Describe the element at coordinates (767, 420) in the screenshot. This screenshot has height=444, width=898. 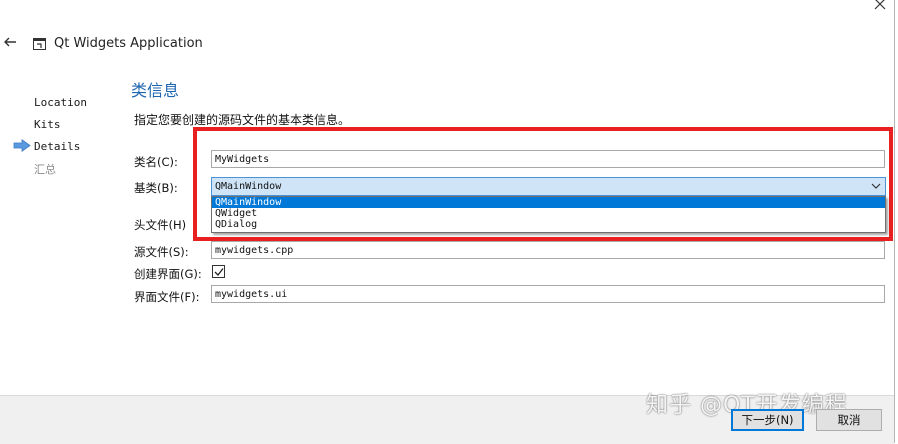
I see `next-button: 下一步(N)` at that location.